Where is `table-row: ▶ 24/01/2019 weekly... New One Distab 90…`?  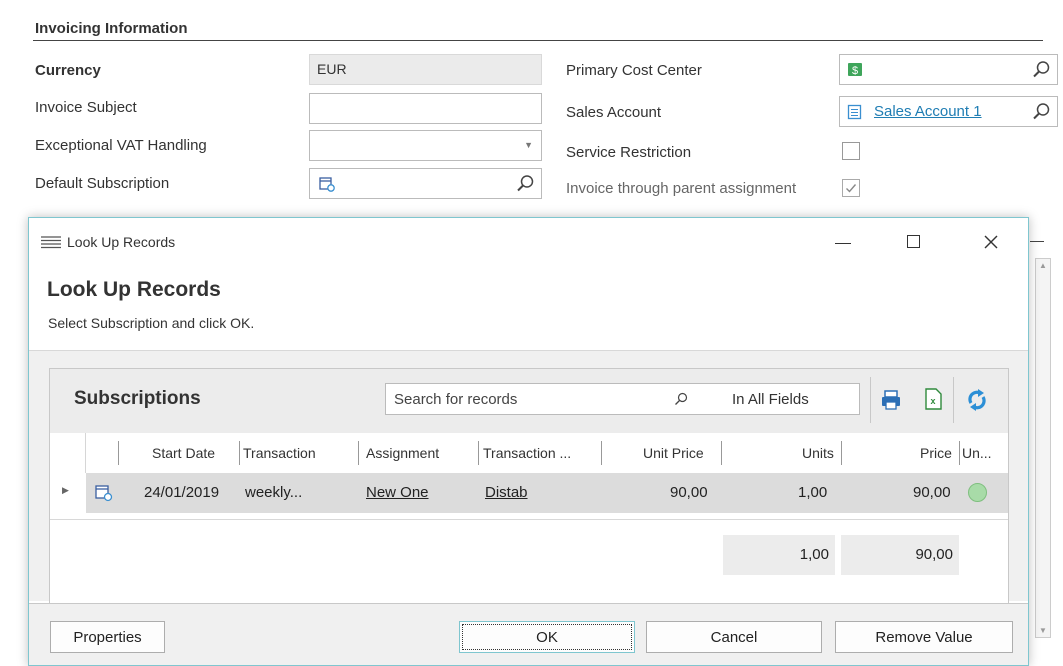
table-row: ▶ 24/01/2019 weekly... New One Distab 90… is located at coordinates (529, 493).